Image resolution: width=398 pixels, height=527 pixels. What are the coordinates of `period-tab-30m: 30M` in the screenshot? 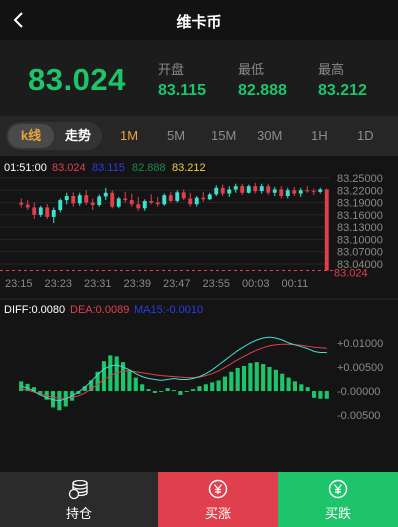 It's located at (269, 135).